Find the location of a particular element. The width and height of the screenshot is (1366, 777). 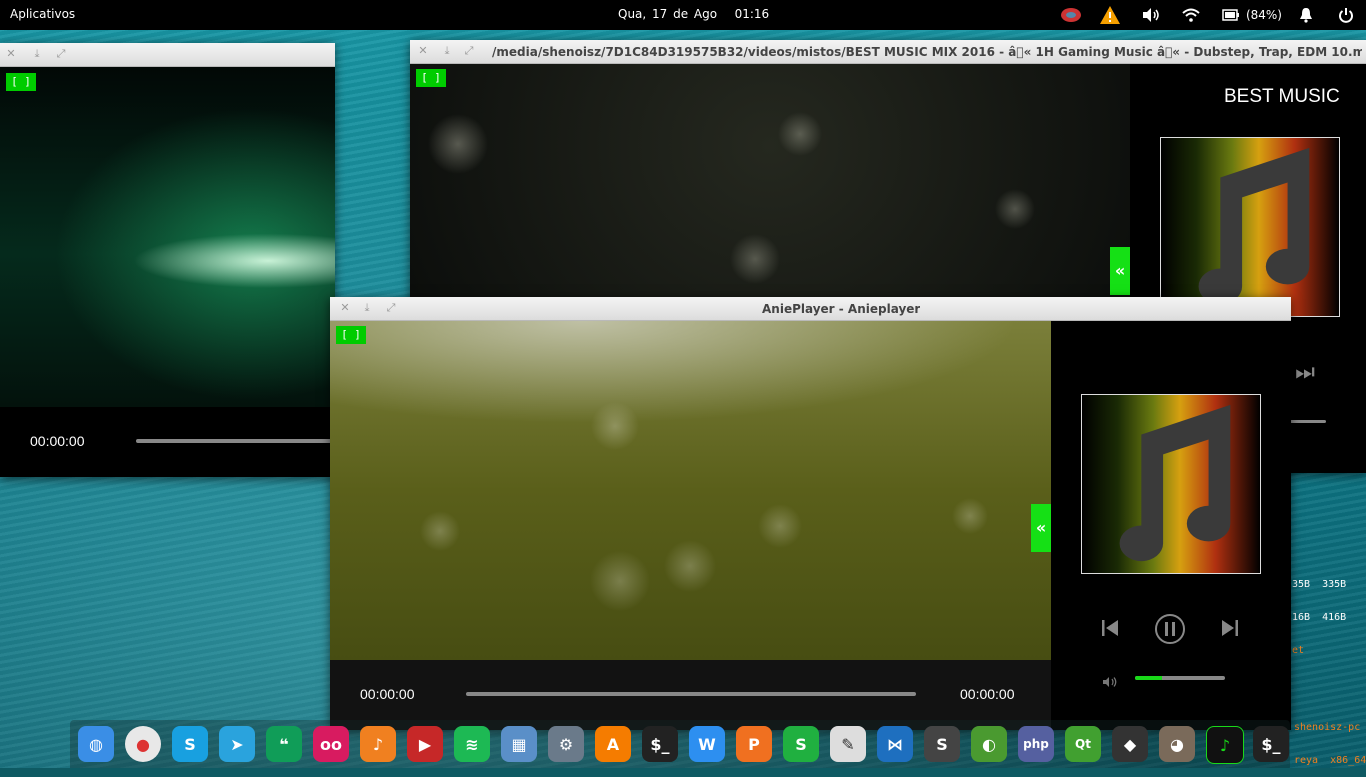

volume-level is located at coordinates (1148, 678).